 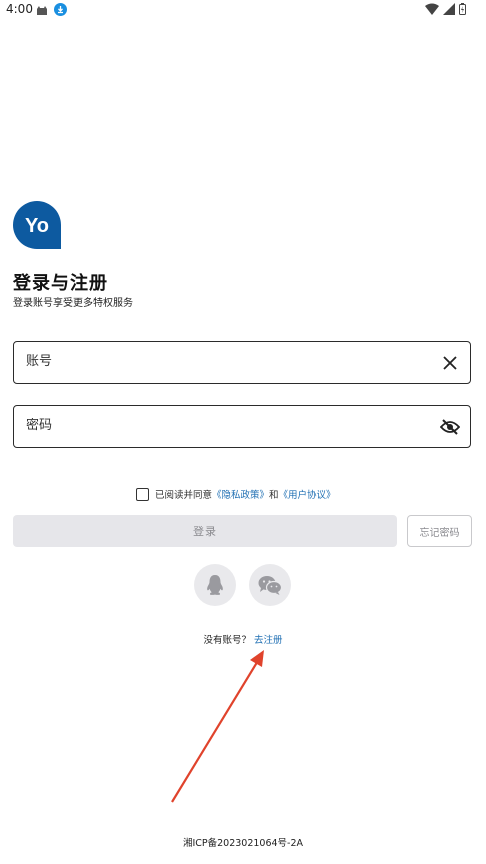 I want to click on agreement-and: 和, so click(x=274, y=495).